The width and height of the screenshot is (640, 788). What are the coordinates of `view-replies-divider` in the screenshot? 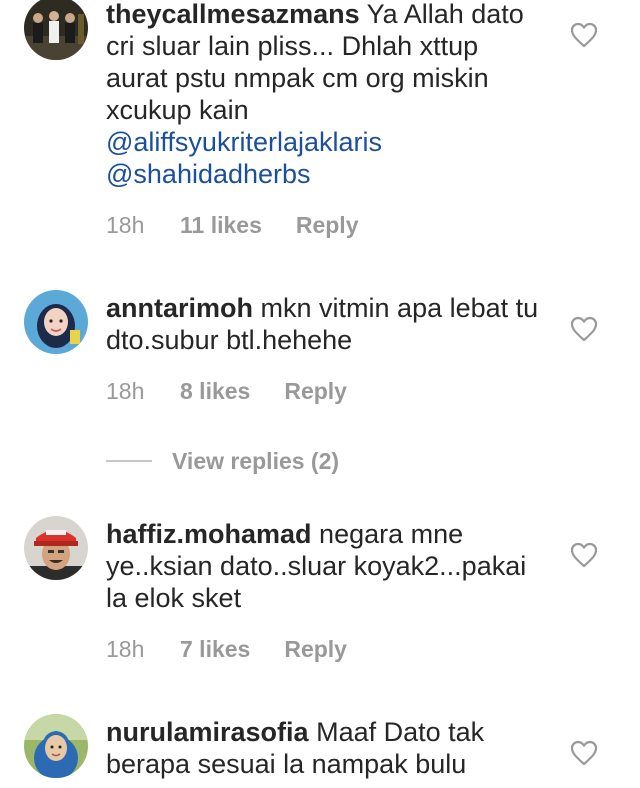 It's located at (129, 461).